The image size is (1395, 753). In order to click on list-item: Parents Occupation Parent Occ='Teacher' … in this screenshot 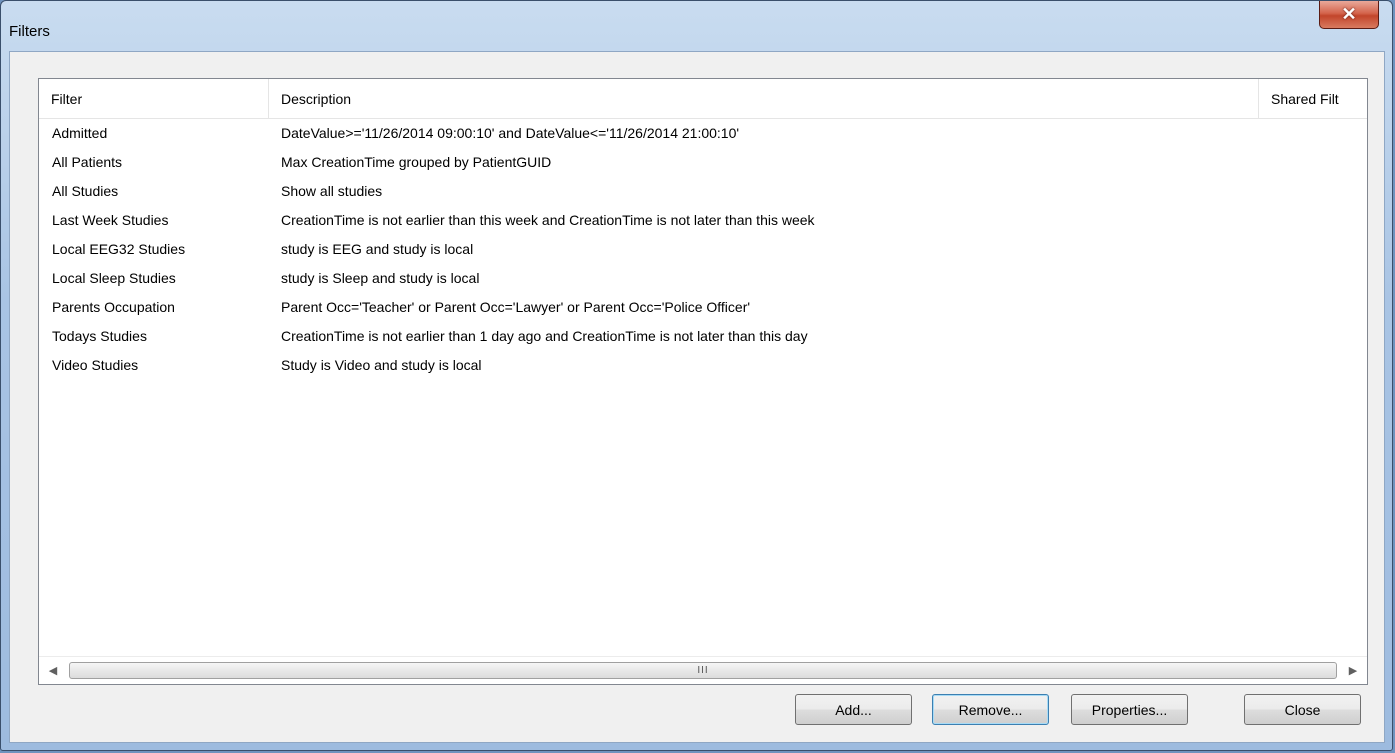, I will do `click(703, 307)`.